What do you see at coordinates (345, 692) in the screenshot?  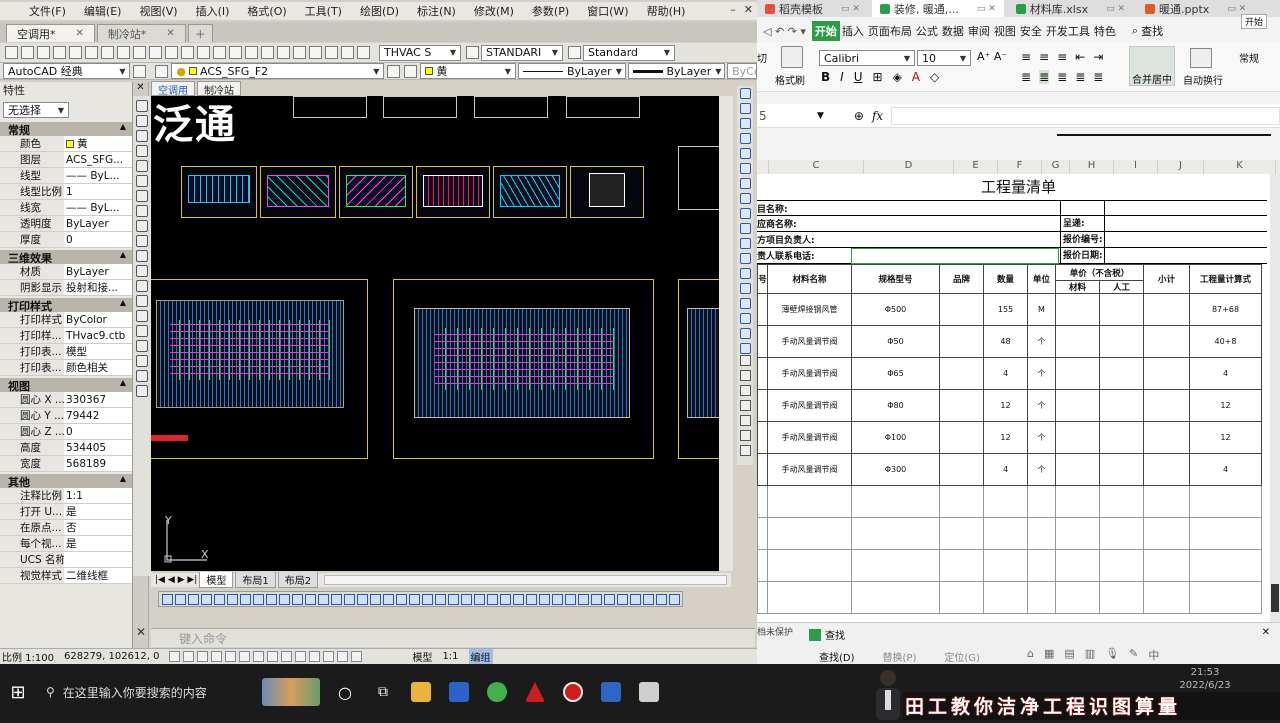 I see `cortana-icon: ○` at bounding box center [345, 692].